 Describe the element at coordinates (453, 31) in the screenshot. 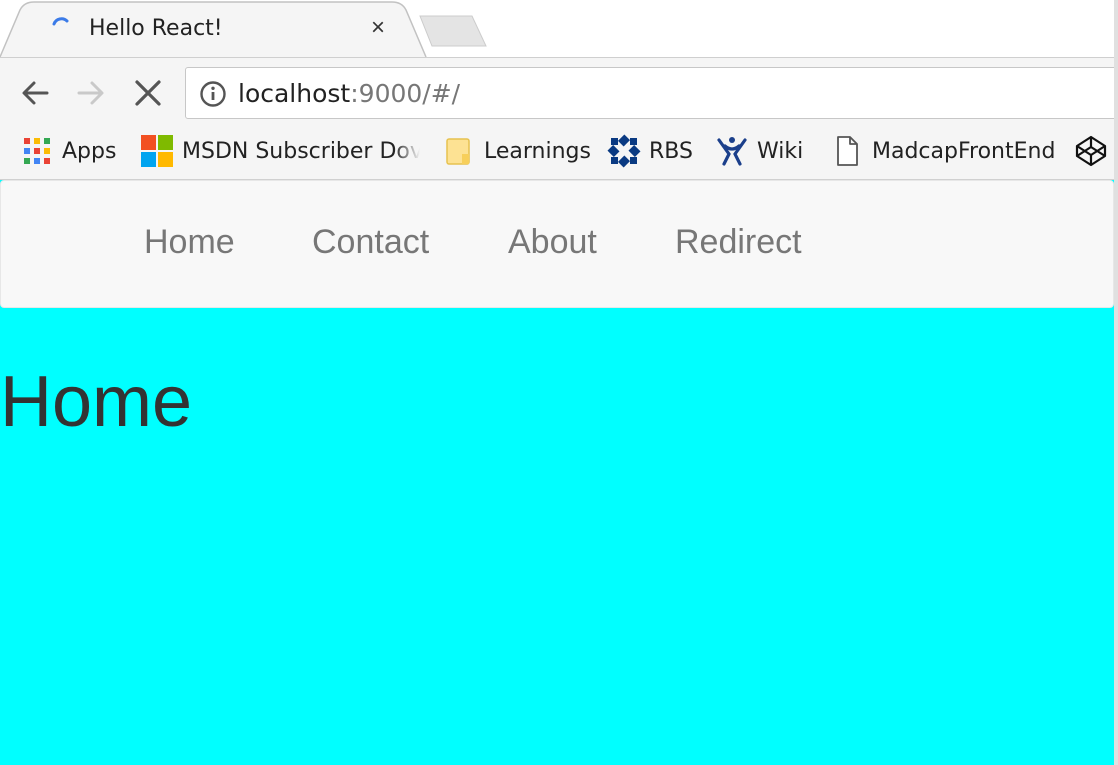

I see `new-tab-button` at that location.